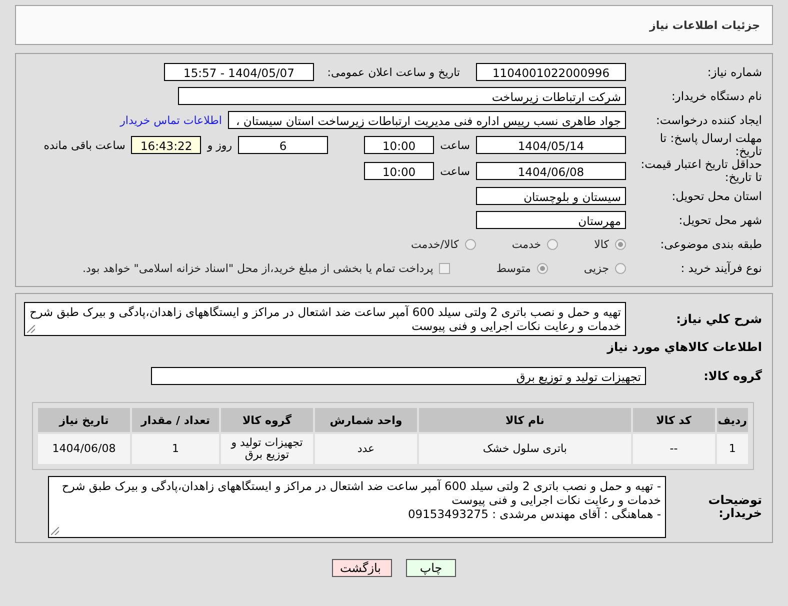 The width and height of the screenshot is (788, 606). What do you see at coordinates (525, 420) in the screenshot?
I see `column-header: نام کالا` at bounding box center [525, 420].